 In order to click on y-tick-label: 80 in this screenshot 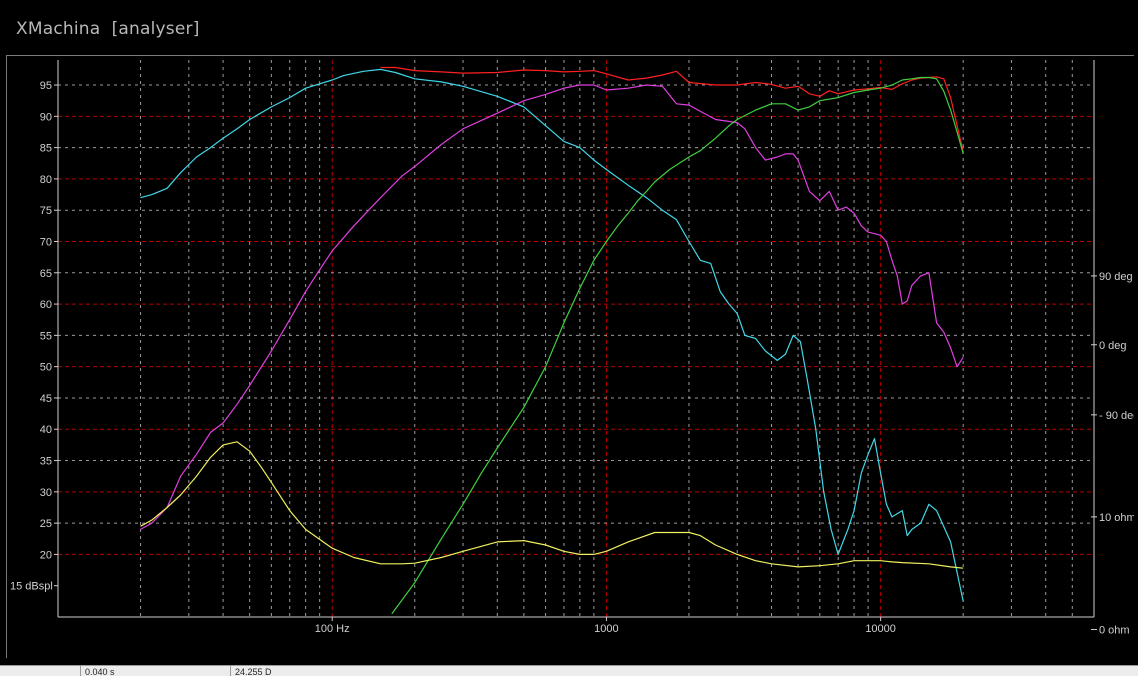, I will do `click(46, 180)`.